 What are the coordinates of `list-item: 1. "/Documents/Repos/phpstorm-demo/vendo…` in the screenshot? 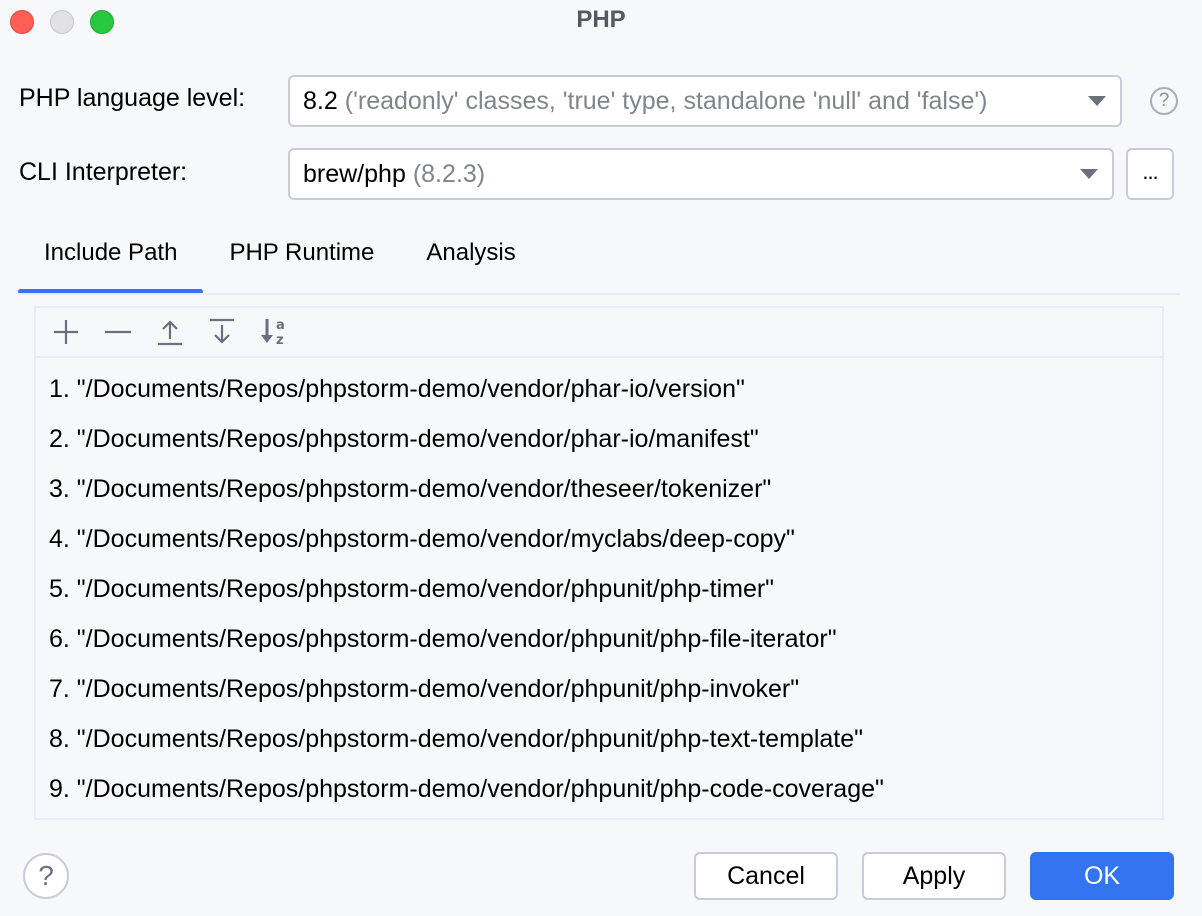 It's located at (599, 389).